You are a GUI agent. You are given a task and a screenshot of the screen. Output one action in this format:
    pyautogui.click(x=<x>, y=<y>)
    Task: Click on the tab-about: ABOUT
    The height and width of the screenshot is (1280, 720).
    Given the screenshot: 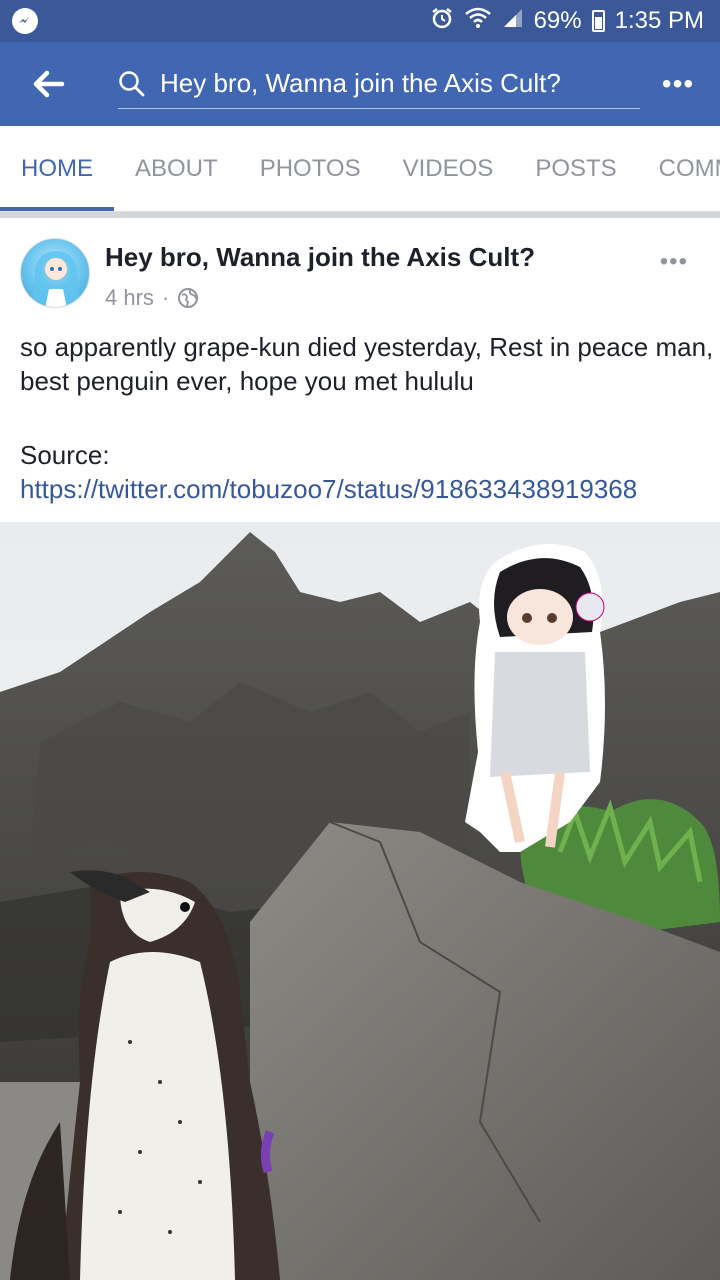 What is the action you would take?
    pyautogui.click(x=176, y=168)
    